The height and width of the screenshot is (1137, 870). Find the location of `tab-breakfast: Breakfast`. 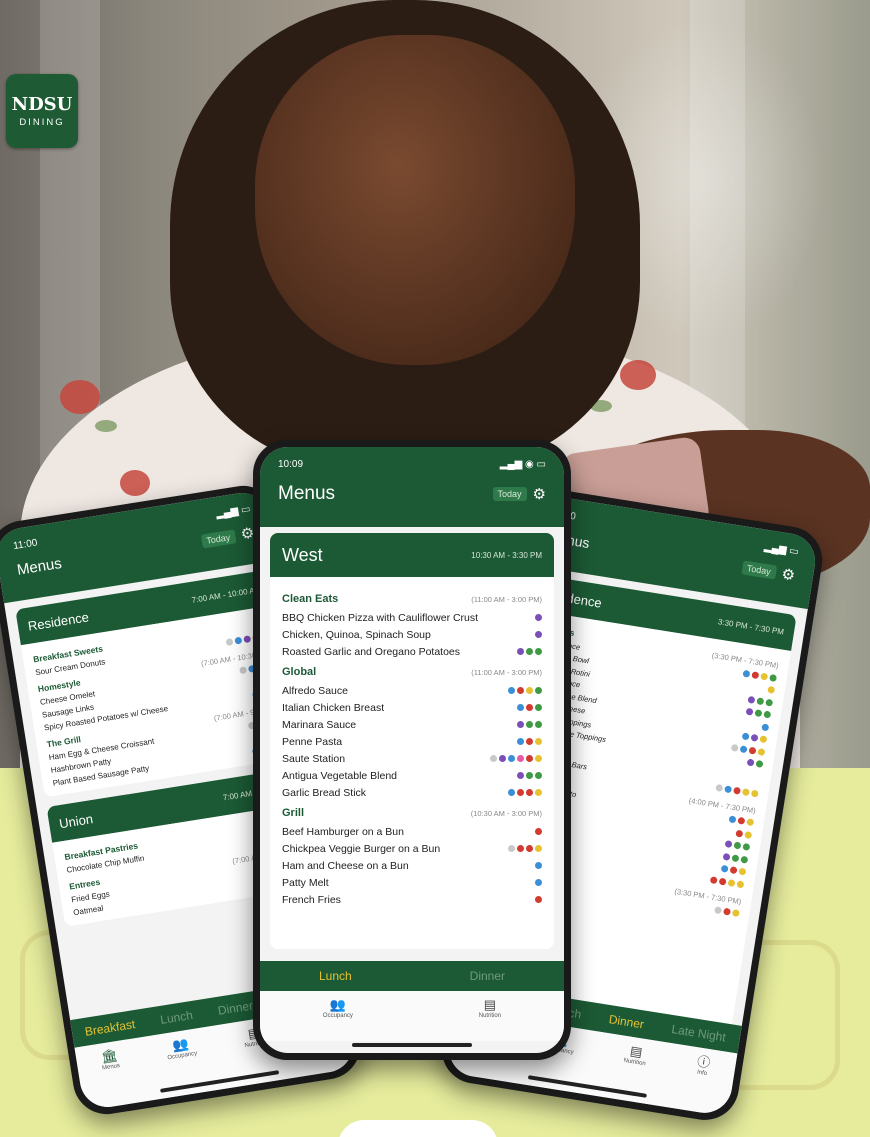

tab-breakfast: Breakfast is located at coordinates (110, 1028).